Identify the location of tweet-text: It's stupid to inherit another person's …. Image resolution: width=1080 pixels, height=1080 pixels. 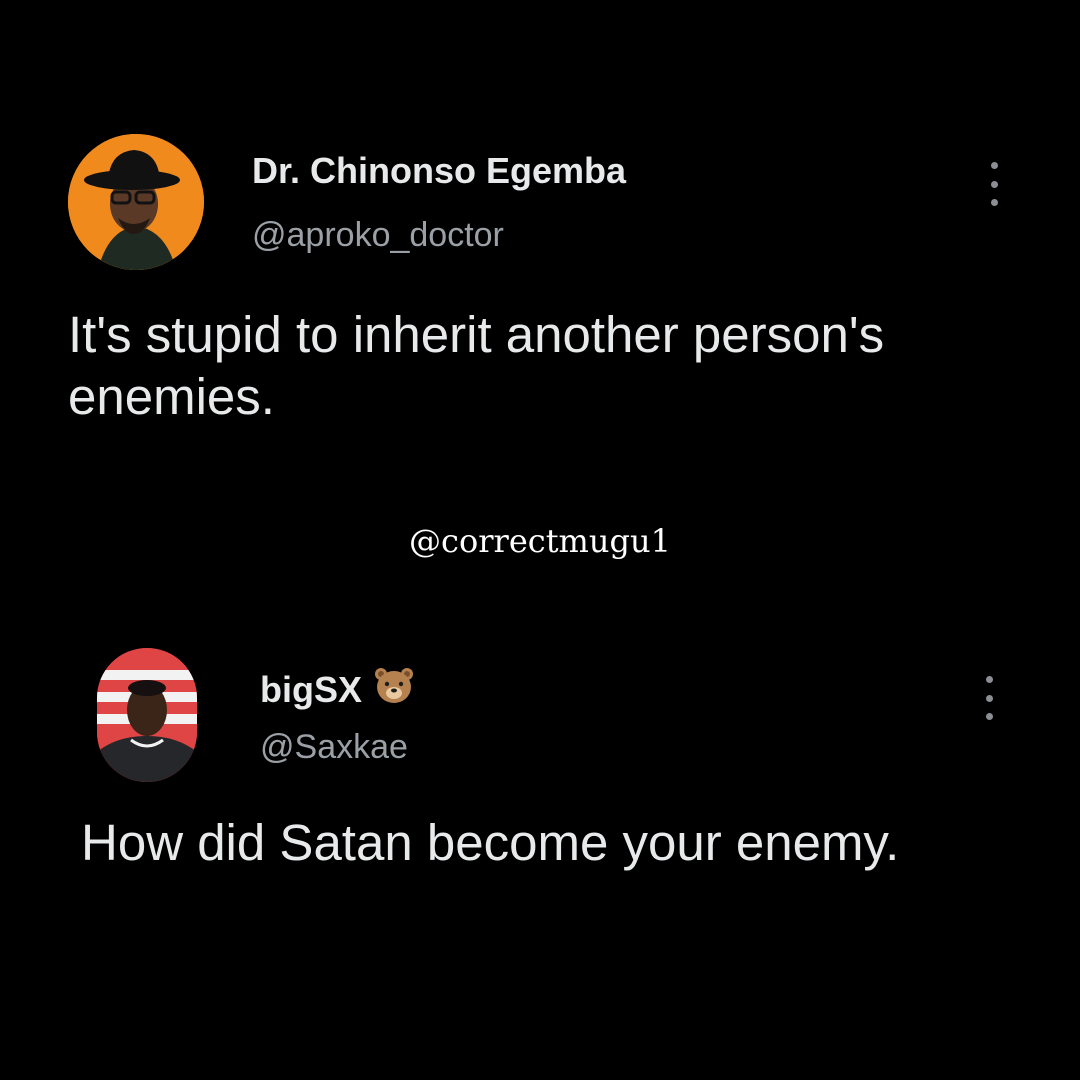
(476, 366).